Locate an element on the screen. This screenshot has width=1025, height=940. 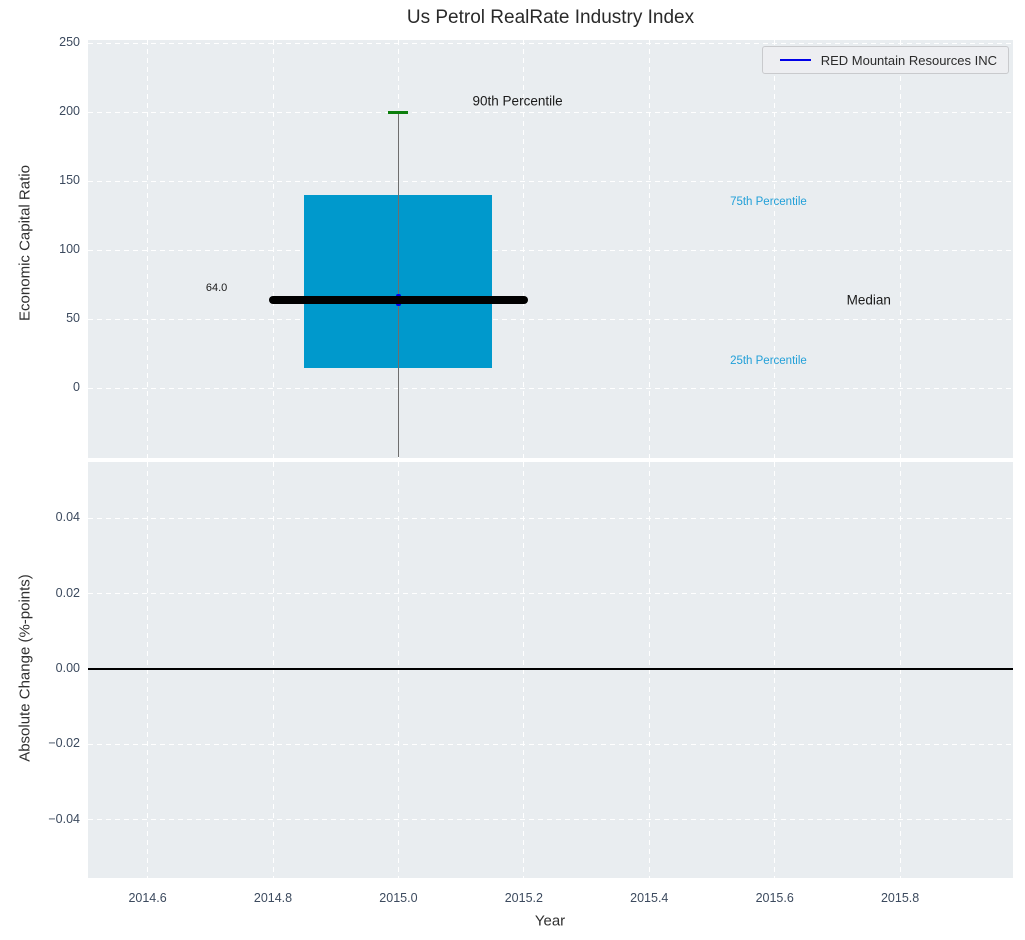
legend: RED Mountain Resources INC is located at coordinates (885, 60).